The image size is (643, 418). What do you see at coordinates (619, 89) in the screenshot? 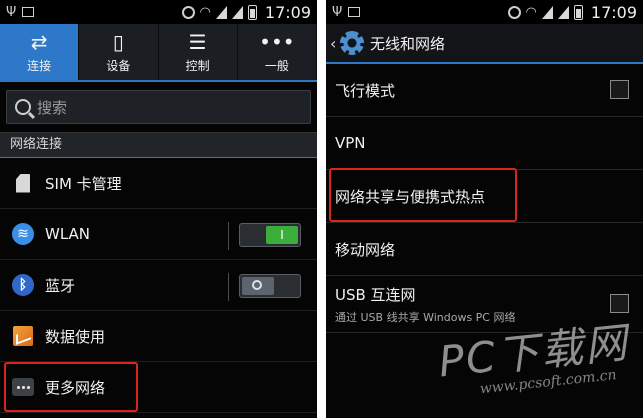
I see `airplane-mode-checkbox` at bounding box center [619, 89].